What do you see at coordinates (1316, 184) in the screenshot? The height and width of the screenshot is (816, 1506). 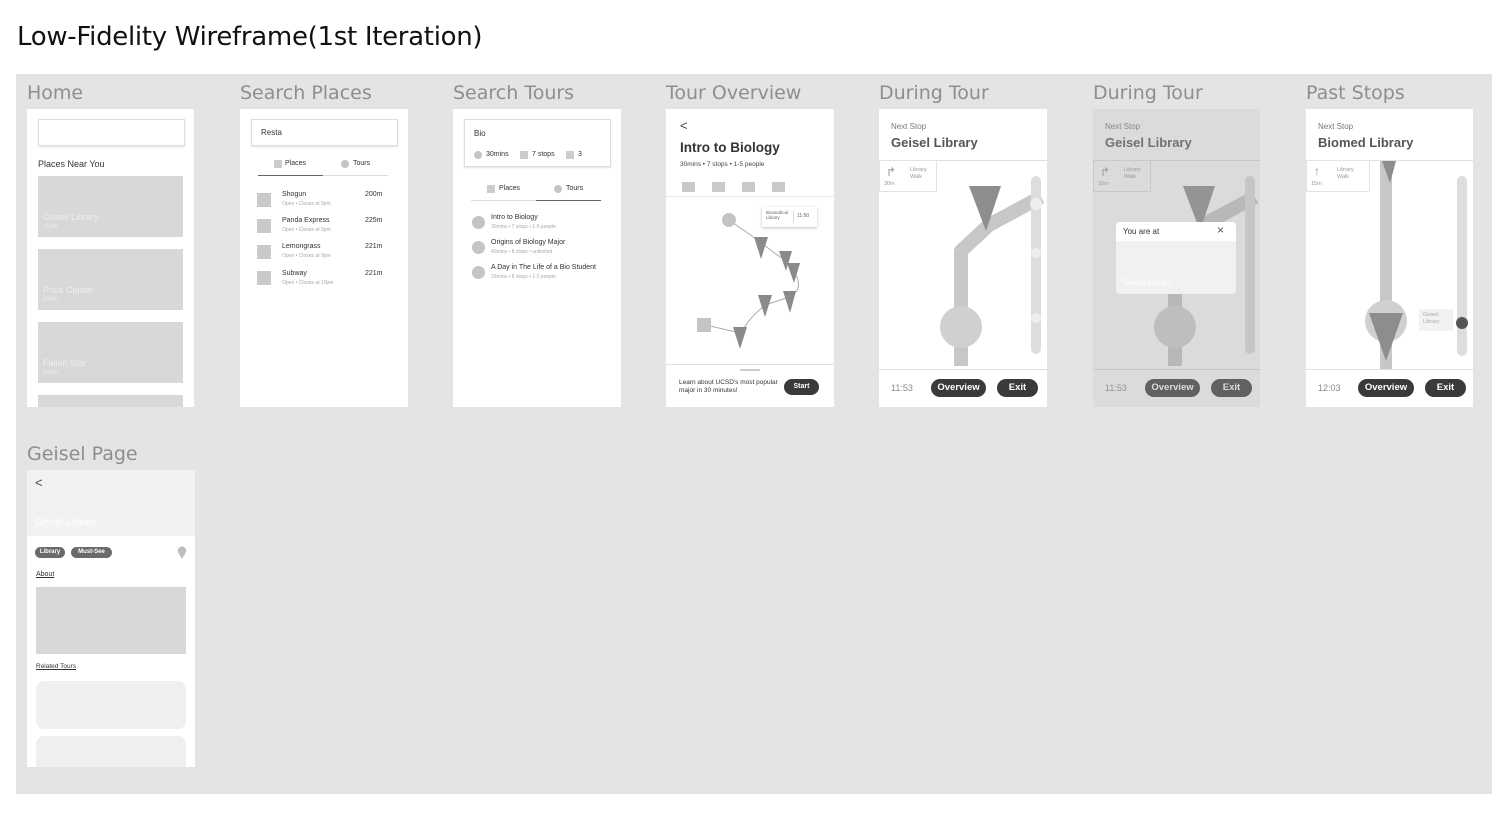 I see `direction-distance: 15m` at bounding box center [1316, 184].